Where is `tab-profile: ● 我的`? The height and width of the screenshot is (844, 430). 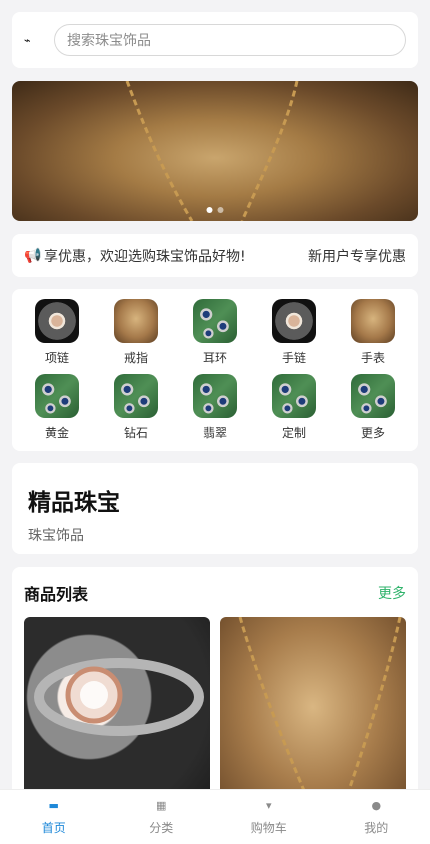
tab-profile: ● 我的 is located at coordinates (376, 817).